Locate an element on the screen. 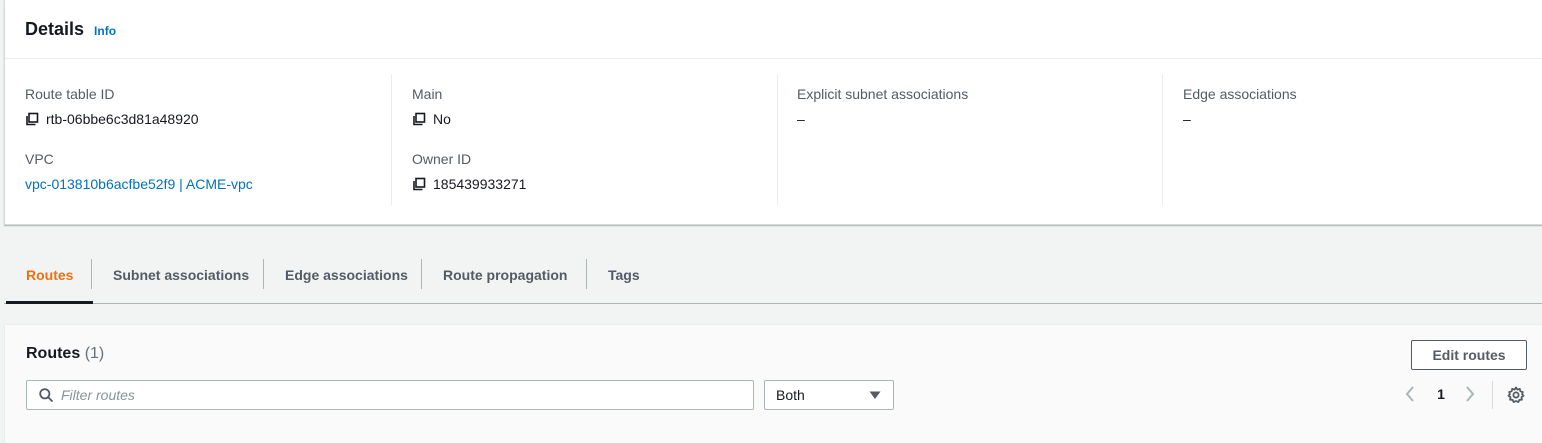  main-label: Main is located at coordinates (427, 94).